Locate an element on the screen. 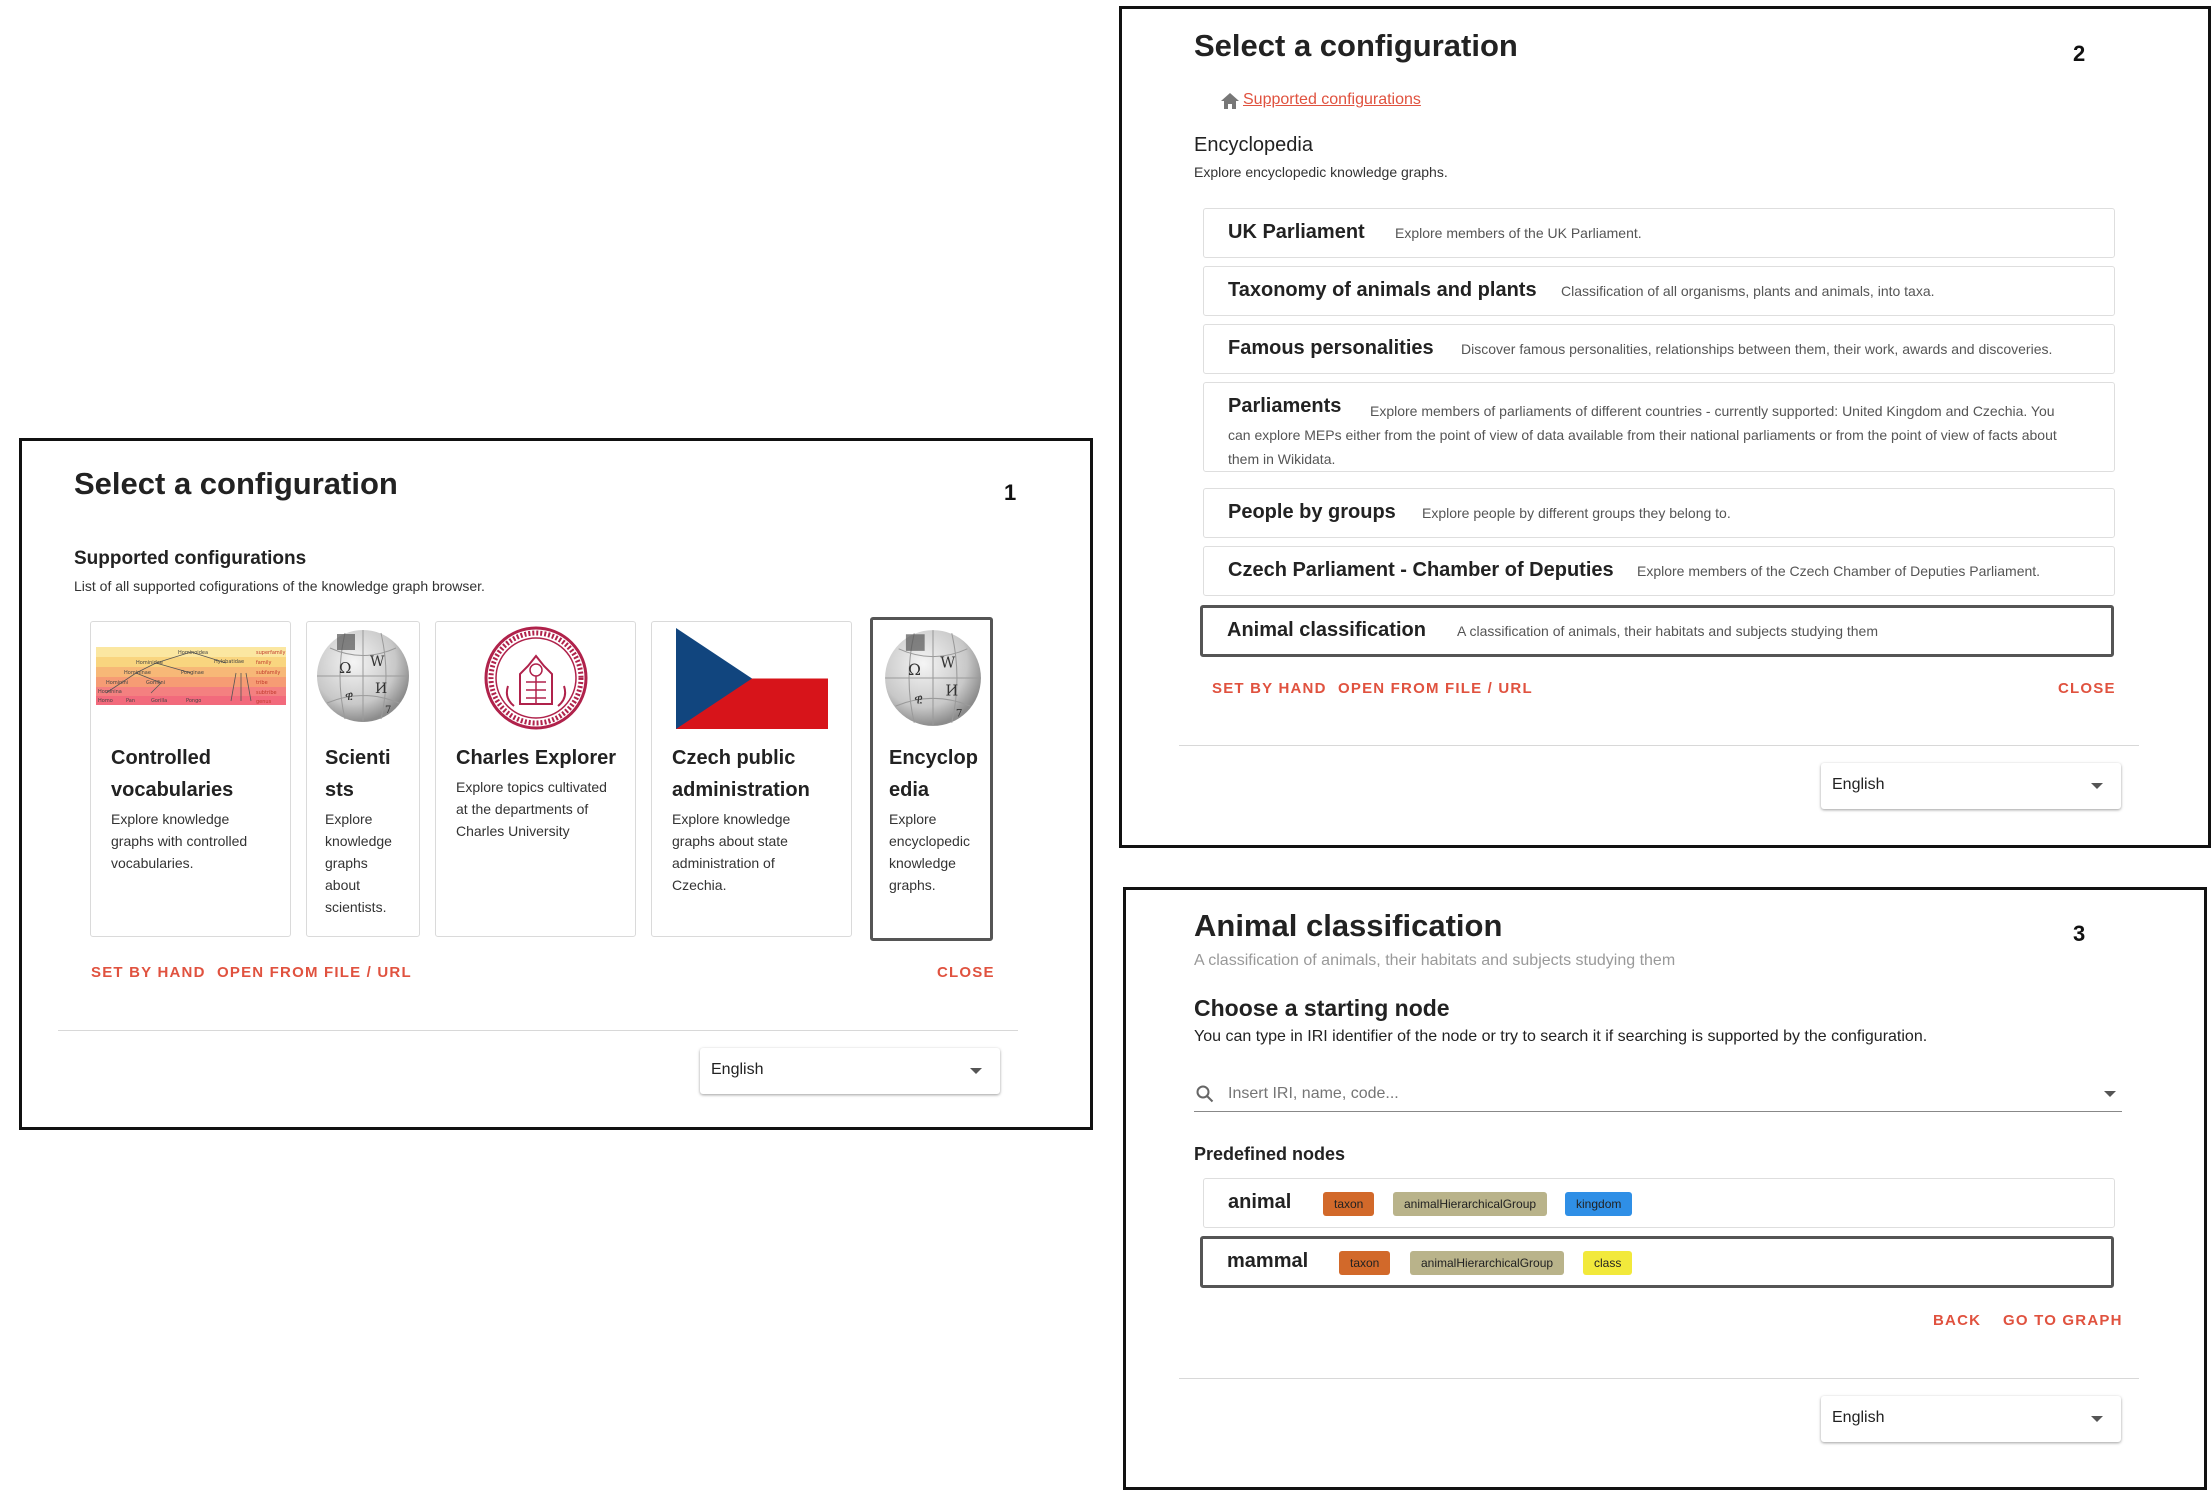 The height and width of the screenshot is (1490, 2211). svg-text: Hominini is located at coordinates (117, 683).